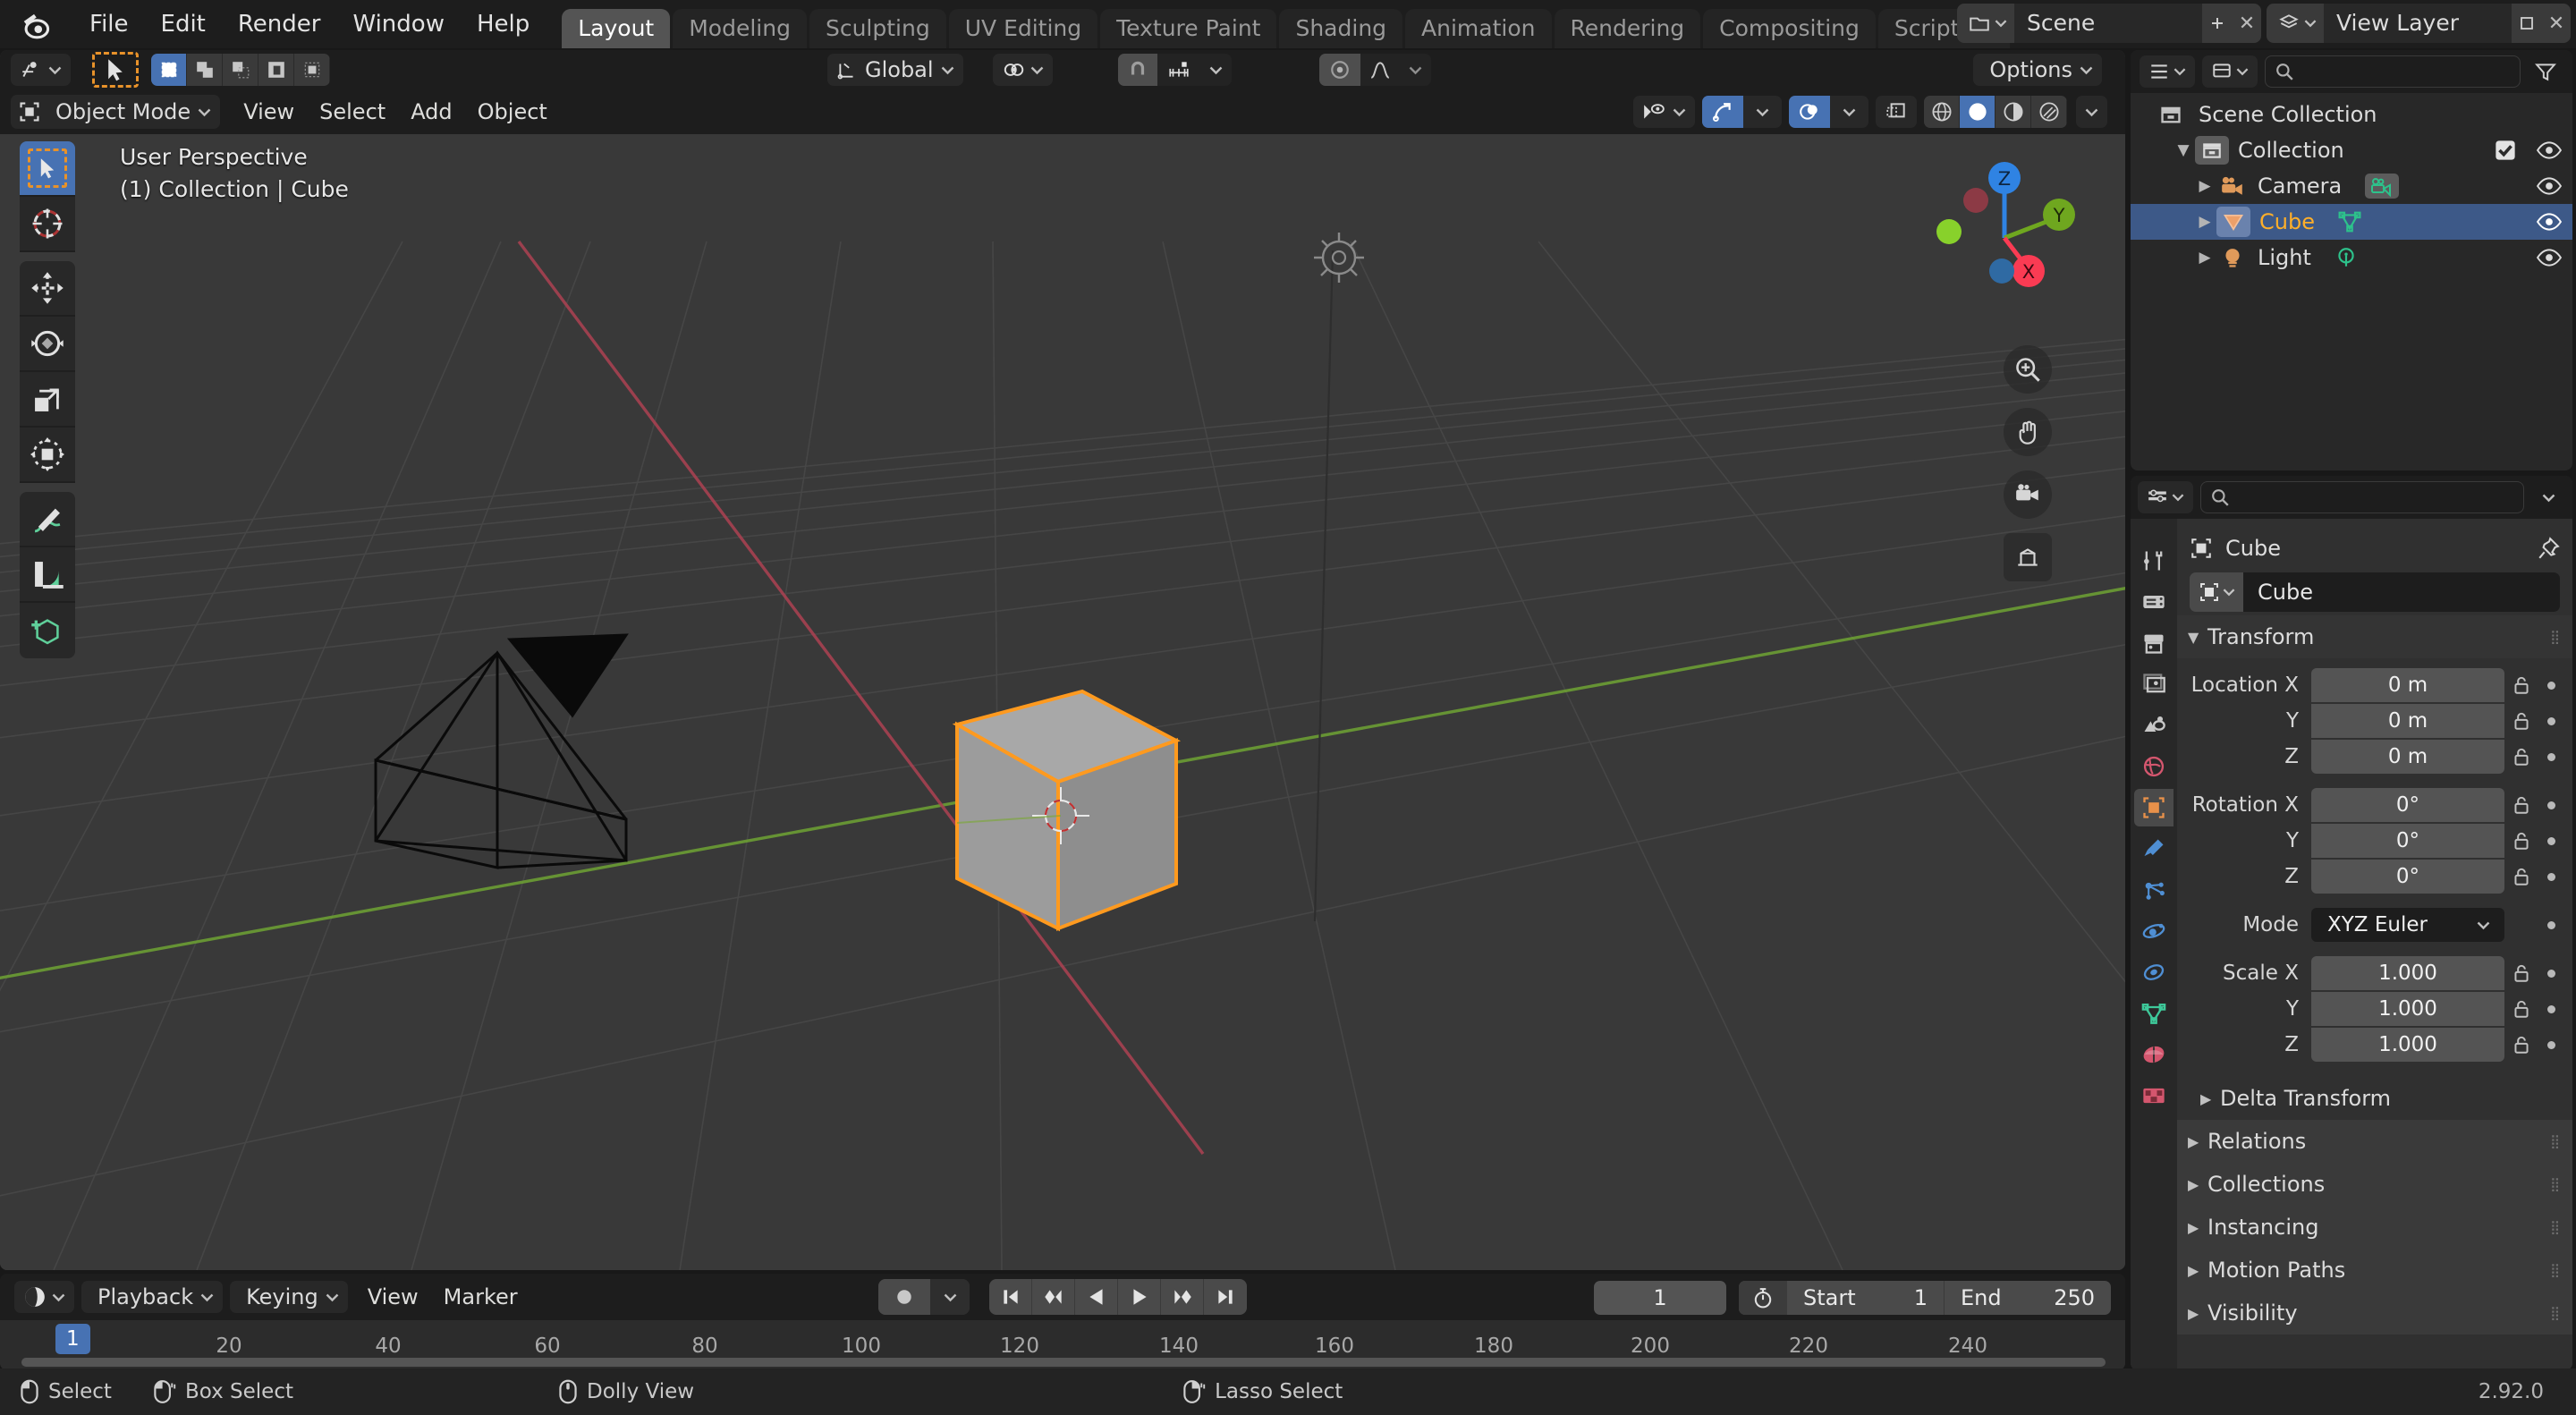  I want to click on properties-editor-type-icon, so click(2165, 497).